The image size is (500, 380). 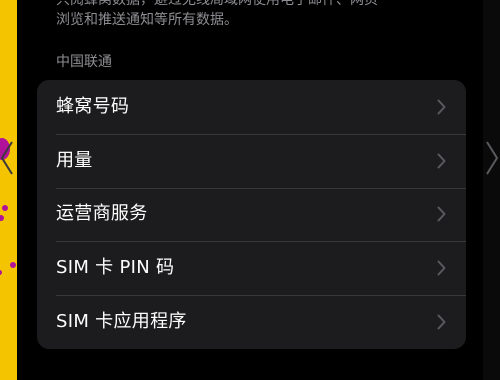 What do you see at coordinates (251, 268) in the screenshot?
I see `row-sim-pin: SIM 卡 PIN 码` at bounding box center [251, 268].